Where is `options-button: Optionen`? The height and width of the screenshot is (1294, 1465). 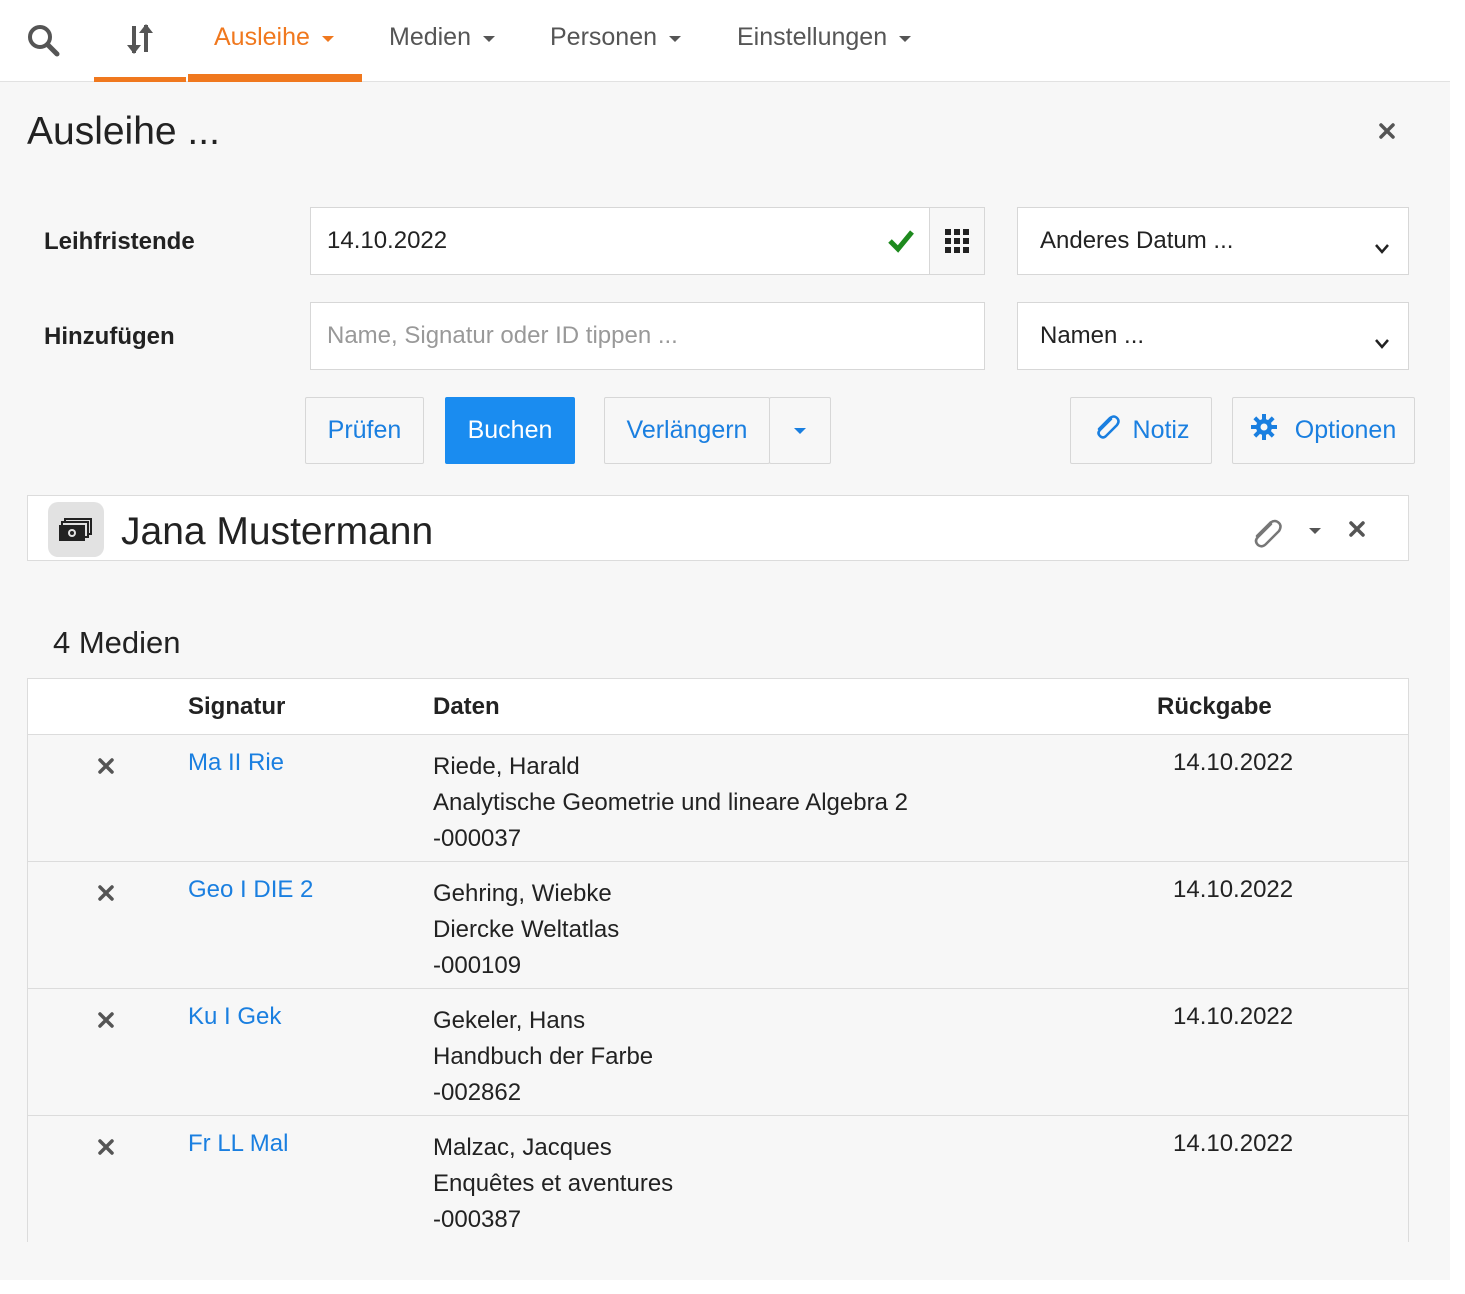
options-button: Optionen is located at coordinates (1323, 430).